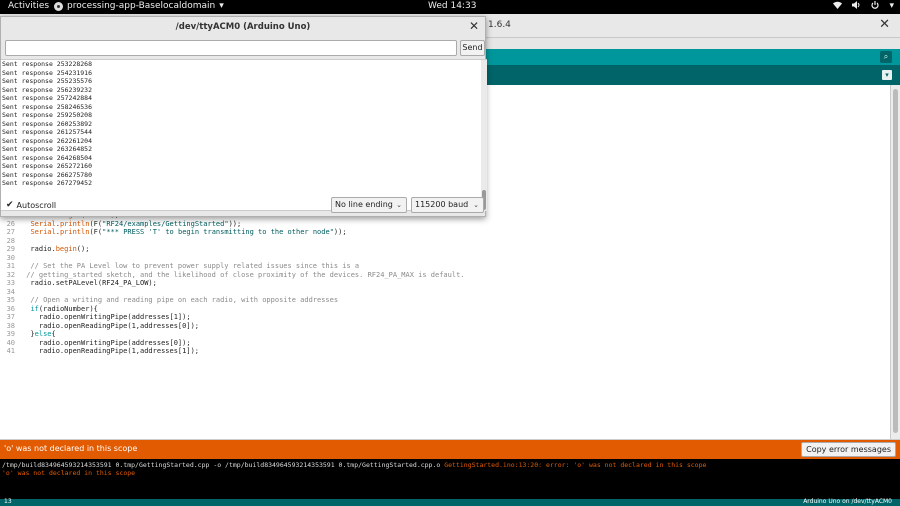 Image resolution: width=900 pixels, height=506 pixels. What do you see at coordinates (10, 334) in the screenshot?
I see `line-number: 39` at bounding box center [10, 334].